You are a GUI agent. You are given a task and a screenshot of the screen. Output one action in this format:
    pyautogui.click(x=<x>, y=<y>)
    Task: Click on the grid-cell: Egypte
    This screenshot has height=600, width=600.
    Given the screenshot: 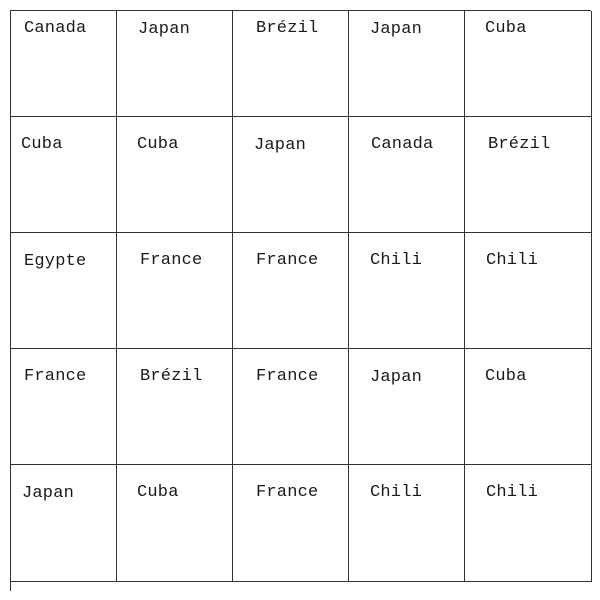 What is the action you would take?
    pyautogui.click(x=64, y=291)
    